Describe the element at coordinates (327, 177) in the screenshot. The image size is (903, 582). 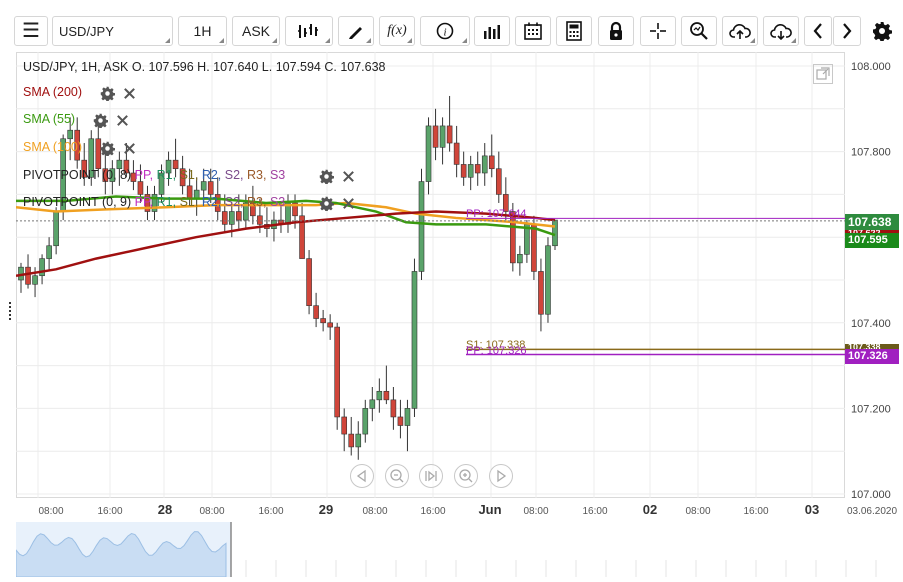
I see `pivot1-settings-button` at that location.